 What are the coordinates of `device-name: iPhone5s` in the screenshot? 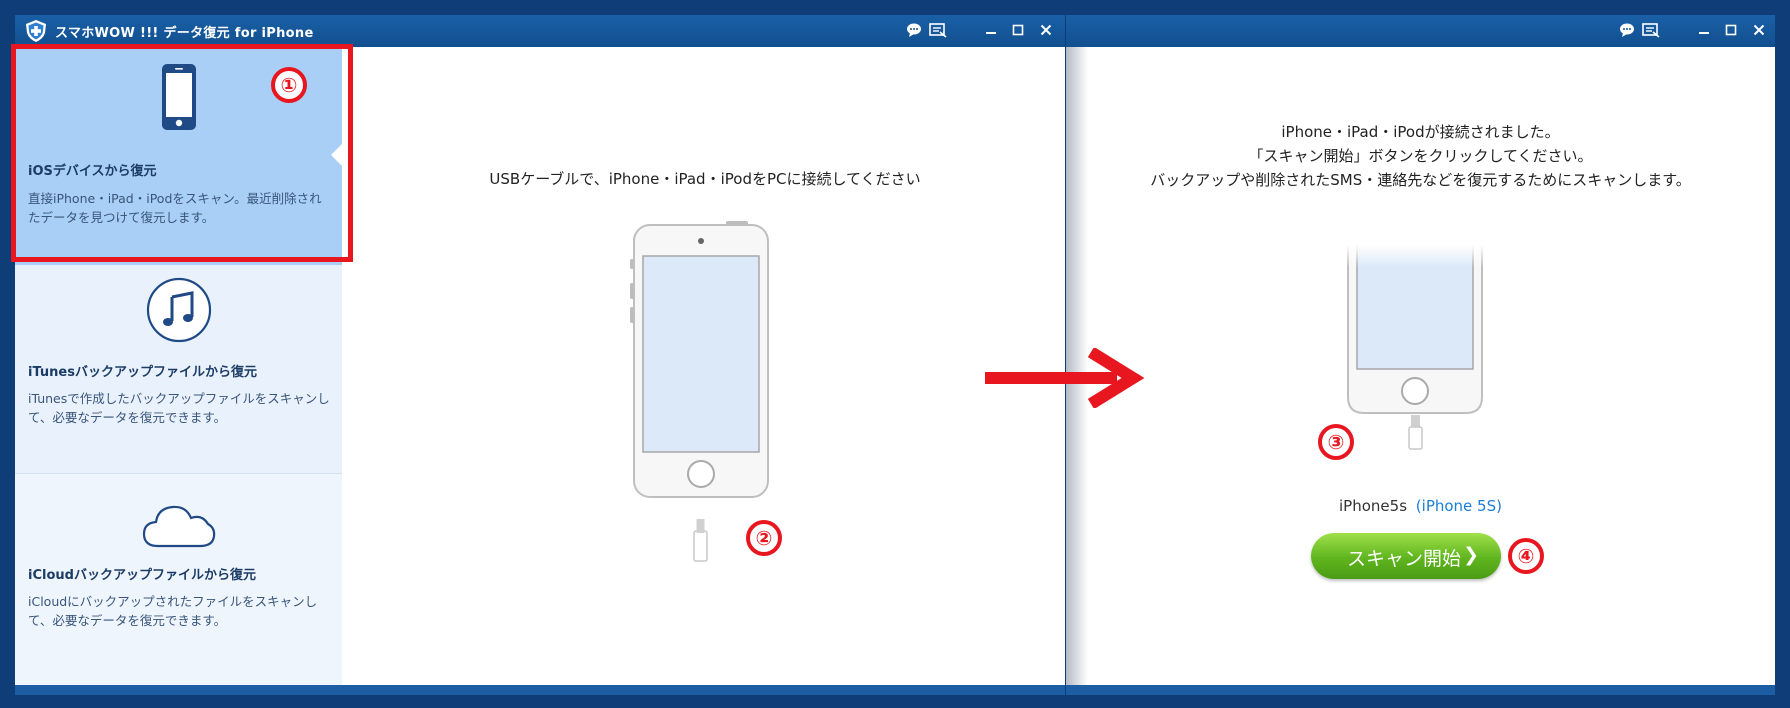 It's located at (1373, 506).